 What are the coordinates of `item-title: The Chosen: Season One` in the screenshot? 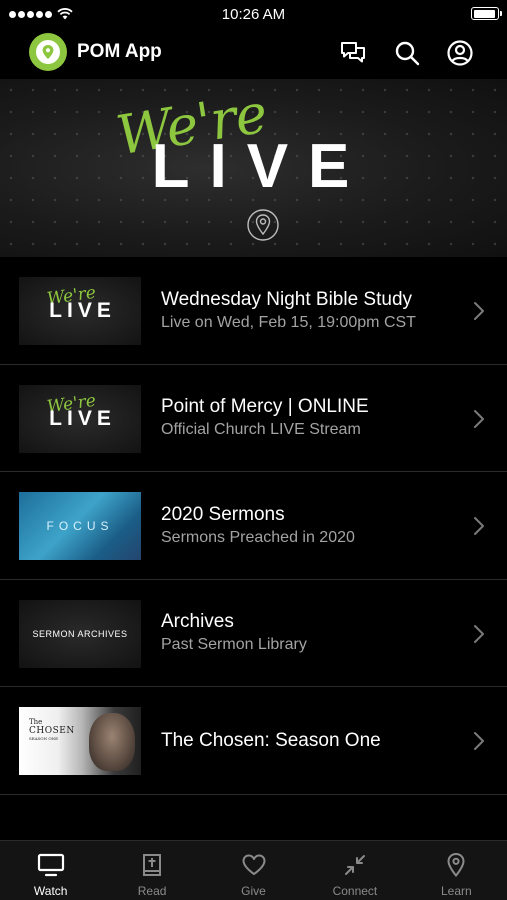 It's located at (271, 740).